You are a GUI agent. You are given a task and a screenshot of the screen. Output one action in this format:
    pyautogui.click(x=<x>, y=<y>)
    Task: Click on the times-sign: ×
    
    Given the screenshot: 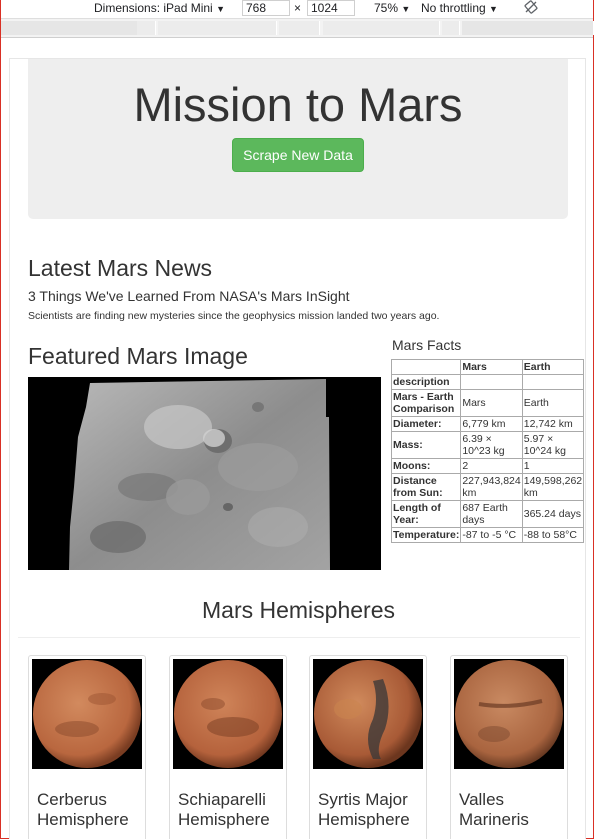 What is the action you would take?
    pyautogui.click(x=298, y=8)
    